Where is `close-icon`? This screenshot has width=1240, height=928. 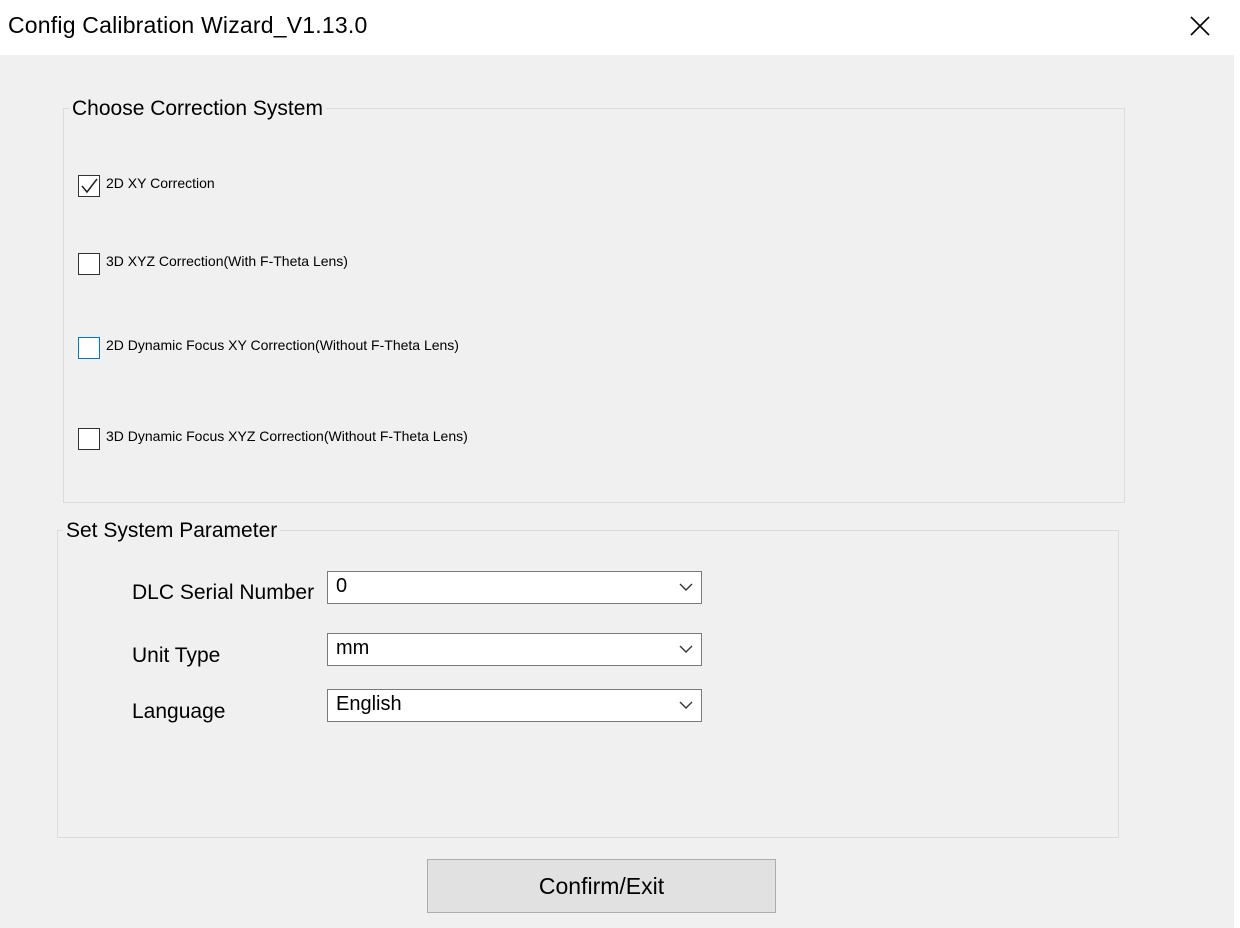 close-icon is located at coordinates (1200, 26).